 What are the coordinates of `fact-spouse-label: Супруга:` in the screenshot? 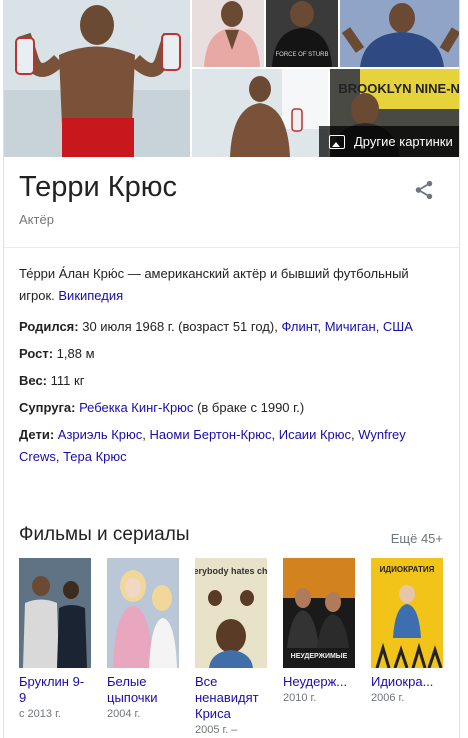 It's located at (47, 407).